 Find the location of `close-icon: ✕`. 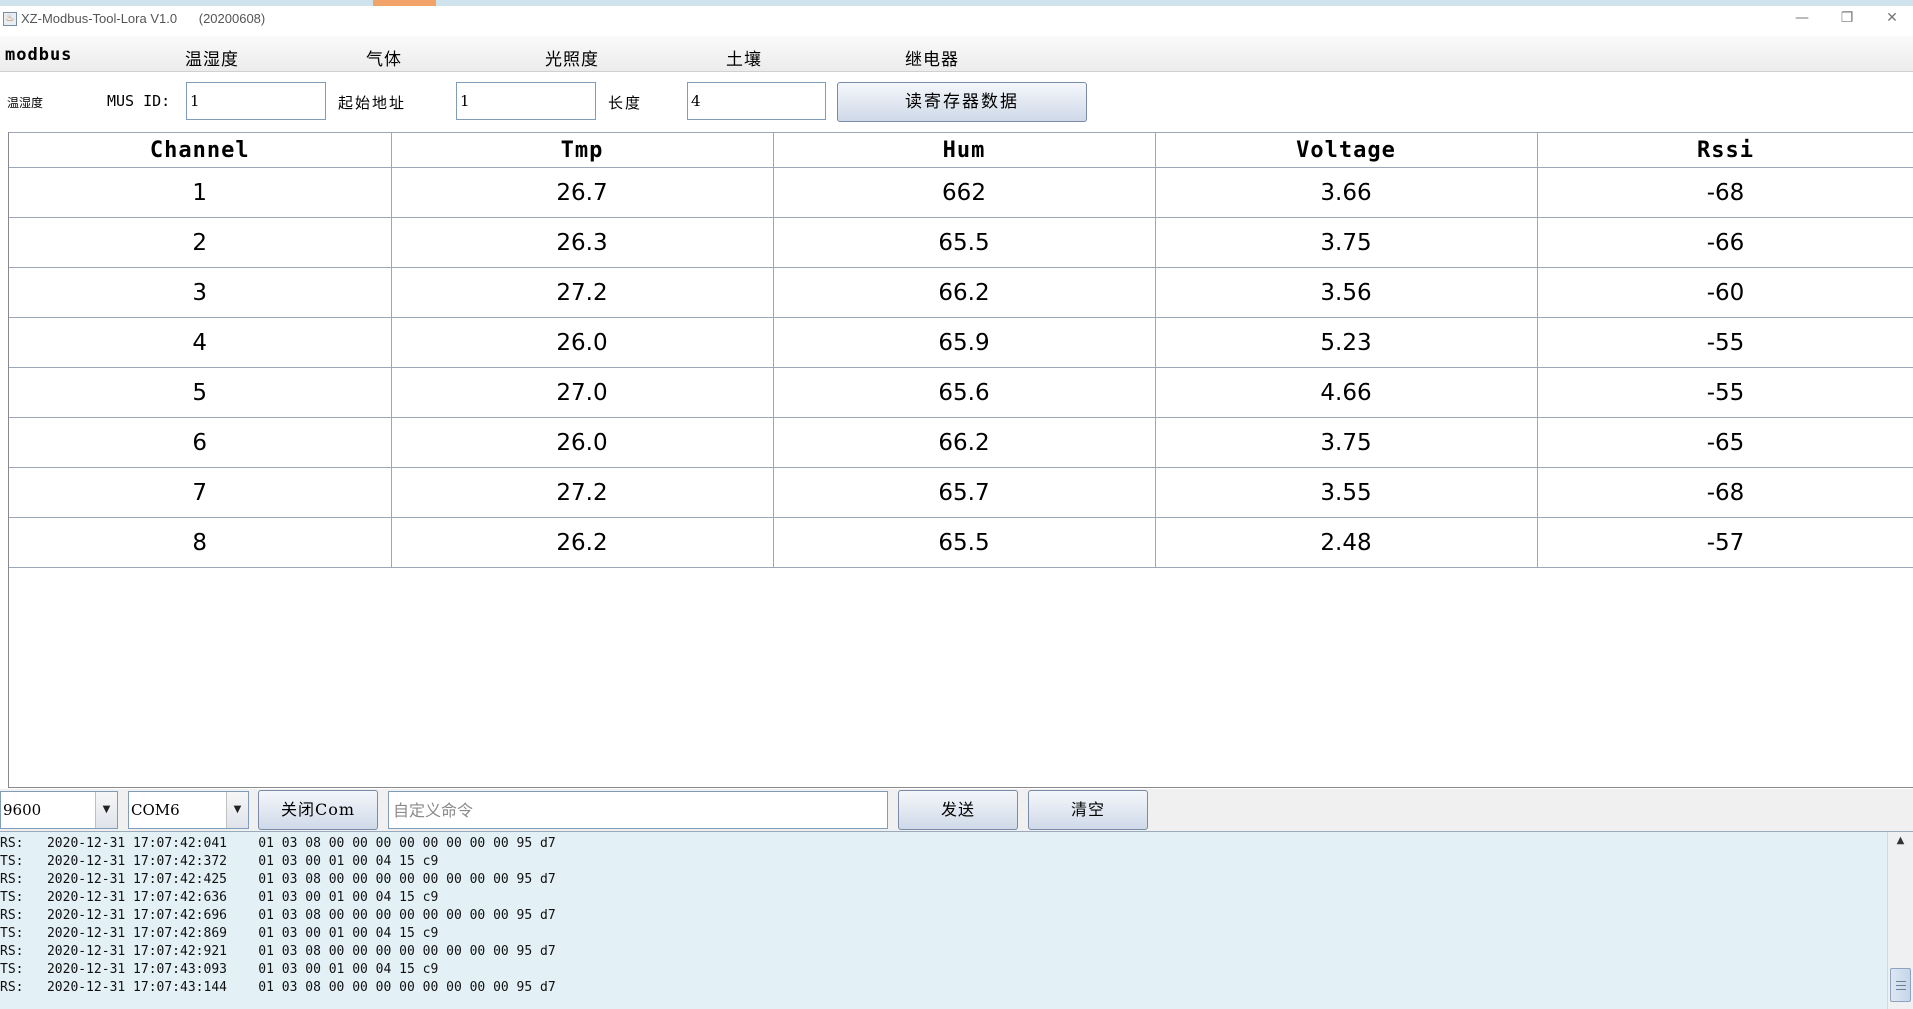

close-icon: ✕ is located at coordinates (1892, 18).